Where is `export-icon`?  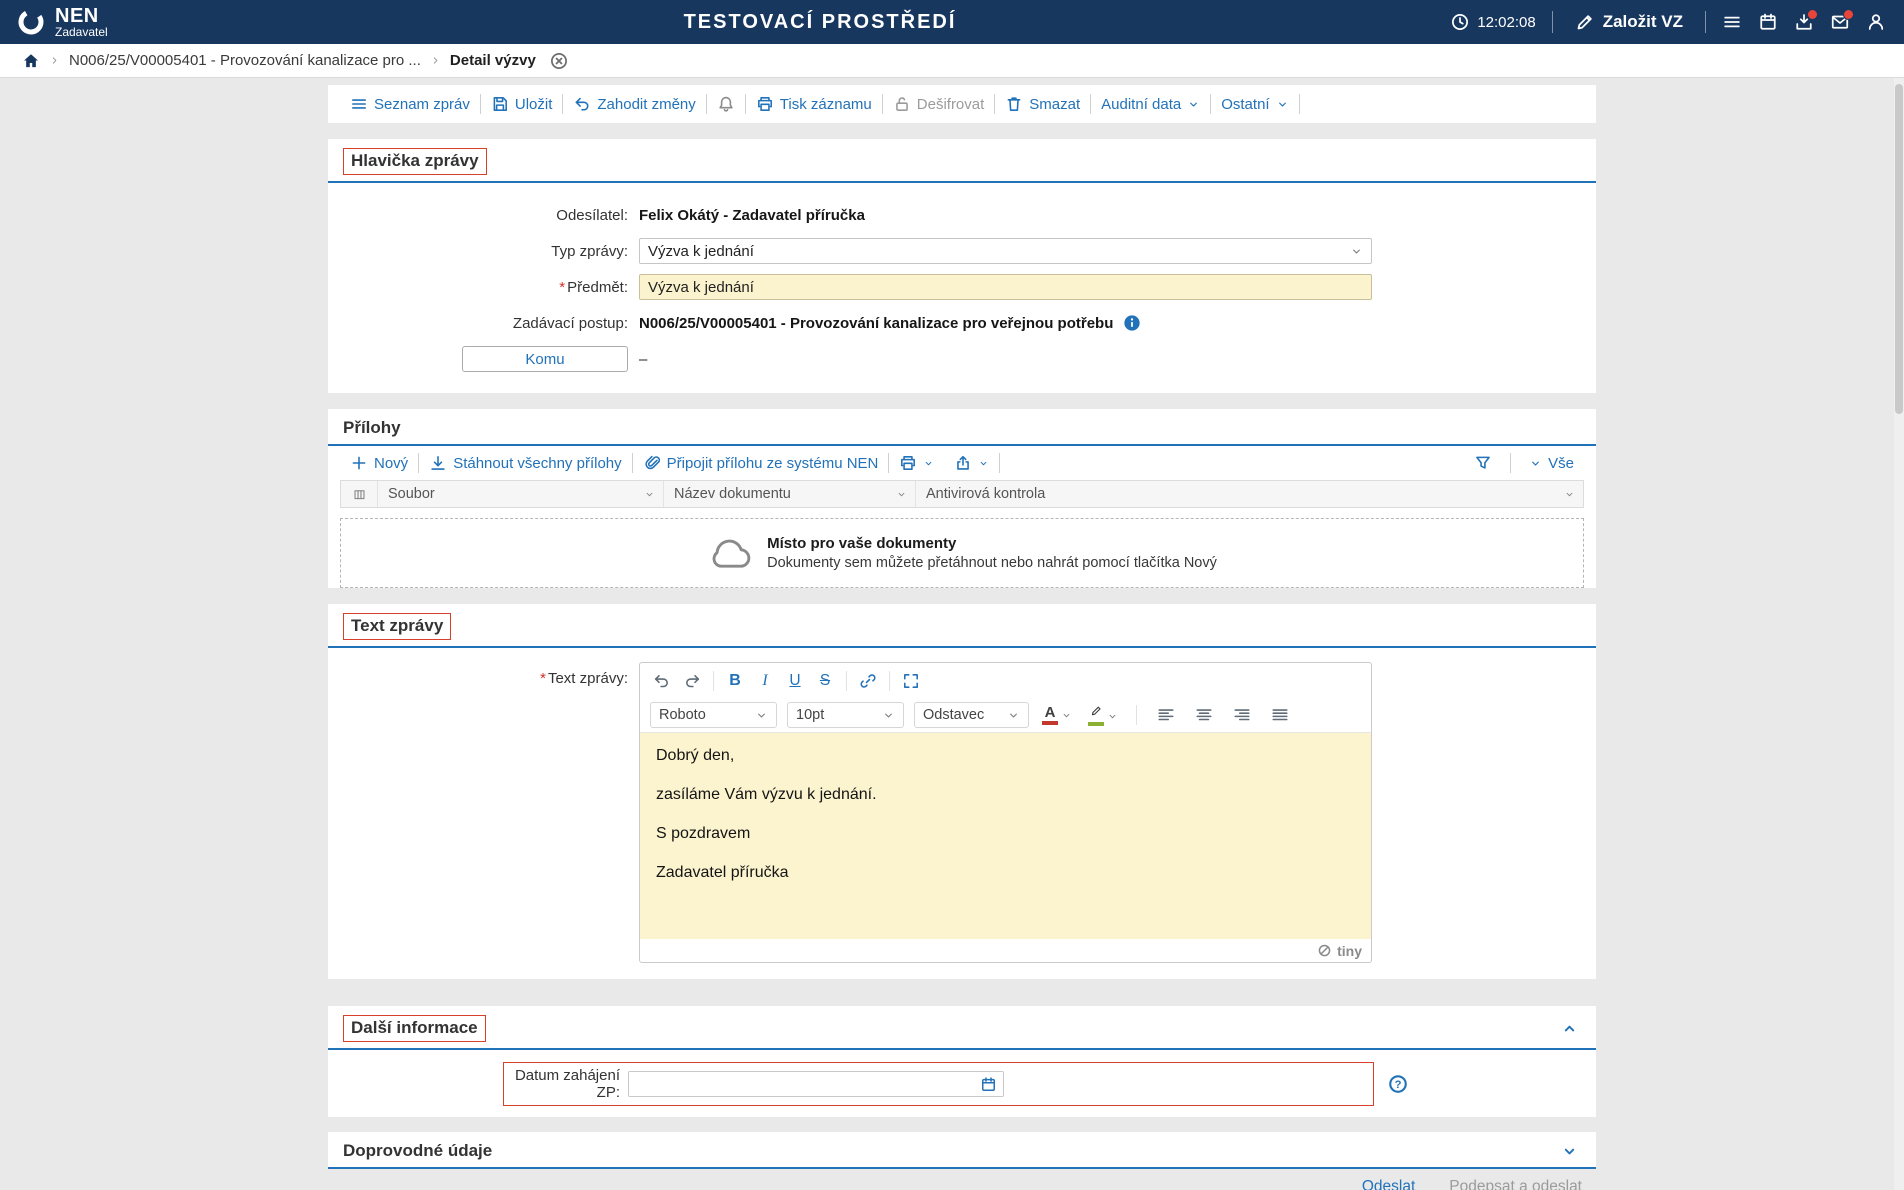
export-icon is located at coordinates (963, 463).